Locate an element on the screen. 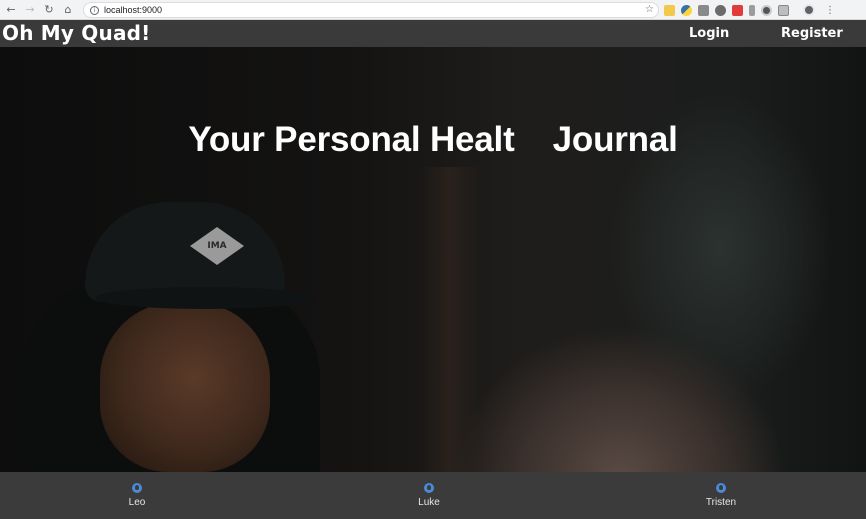  reload-icon: ↻ is located at coordinates (49, 10).